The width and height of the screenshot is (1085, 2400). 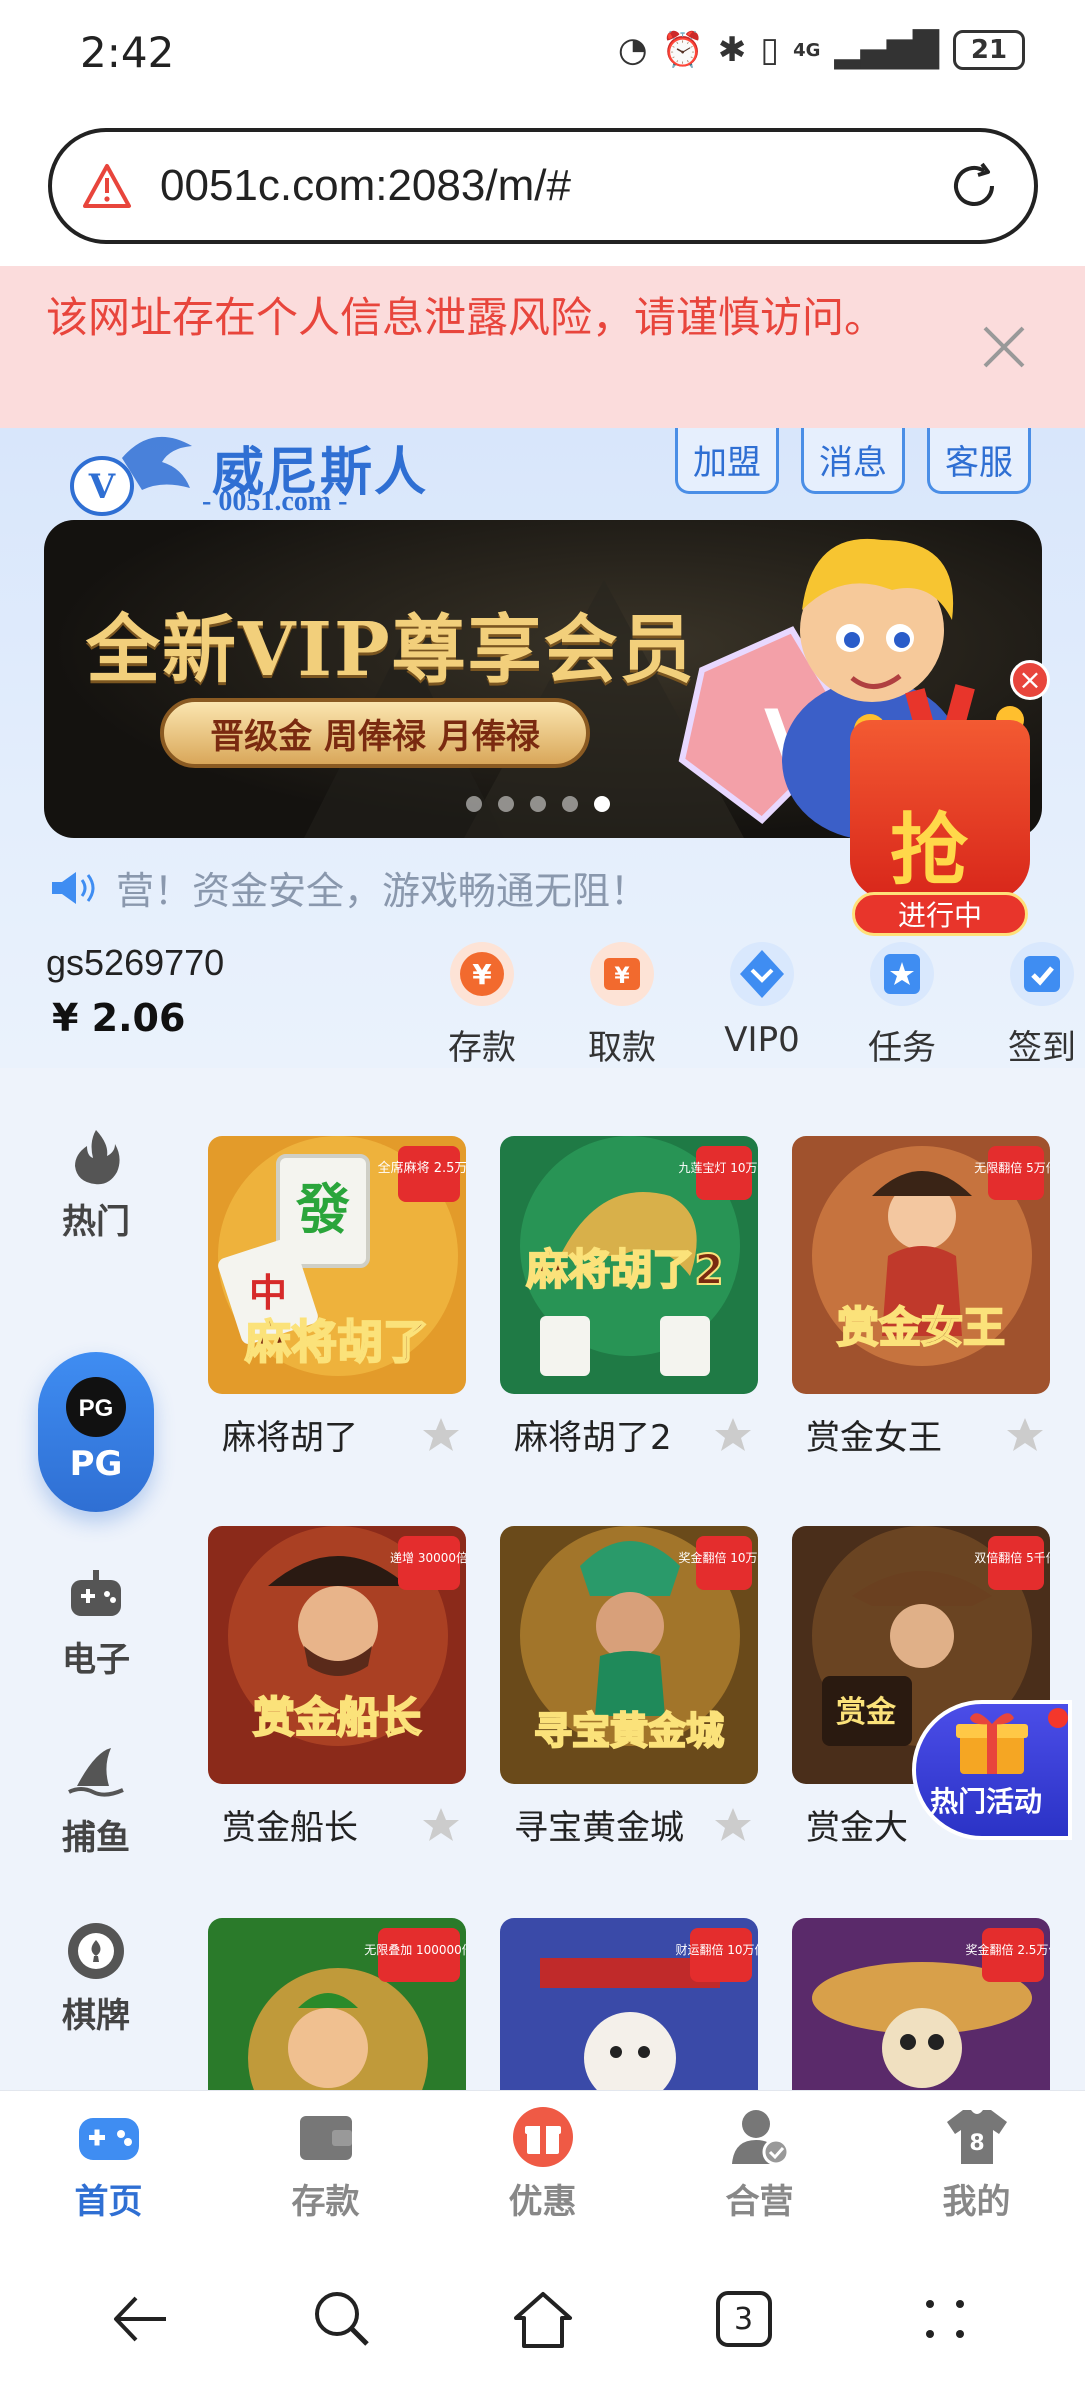 I want to click on pg-logo-icon: PG, so click(x=96, y=1407).